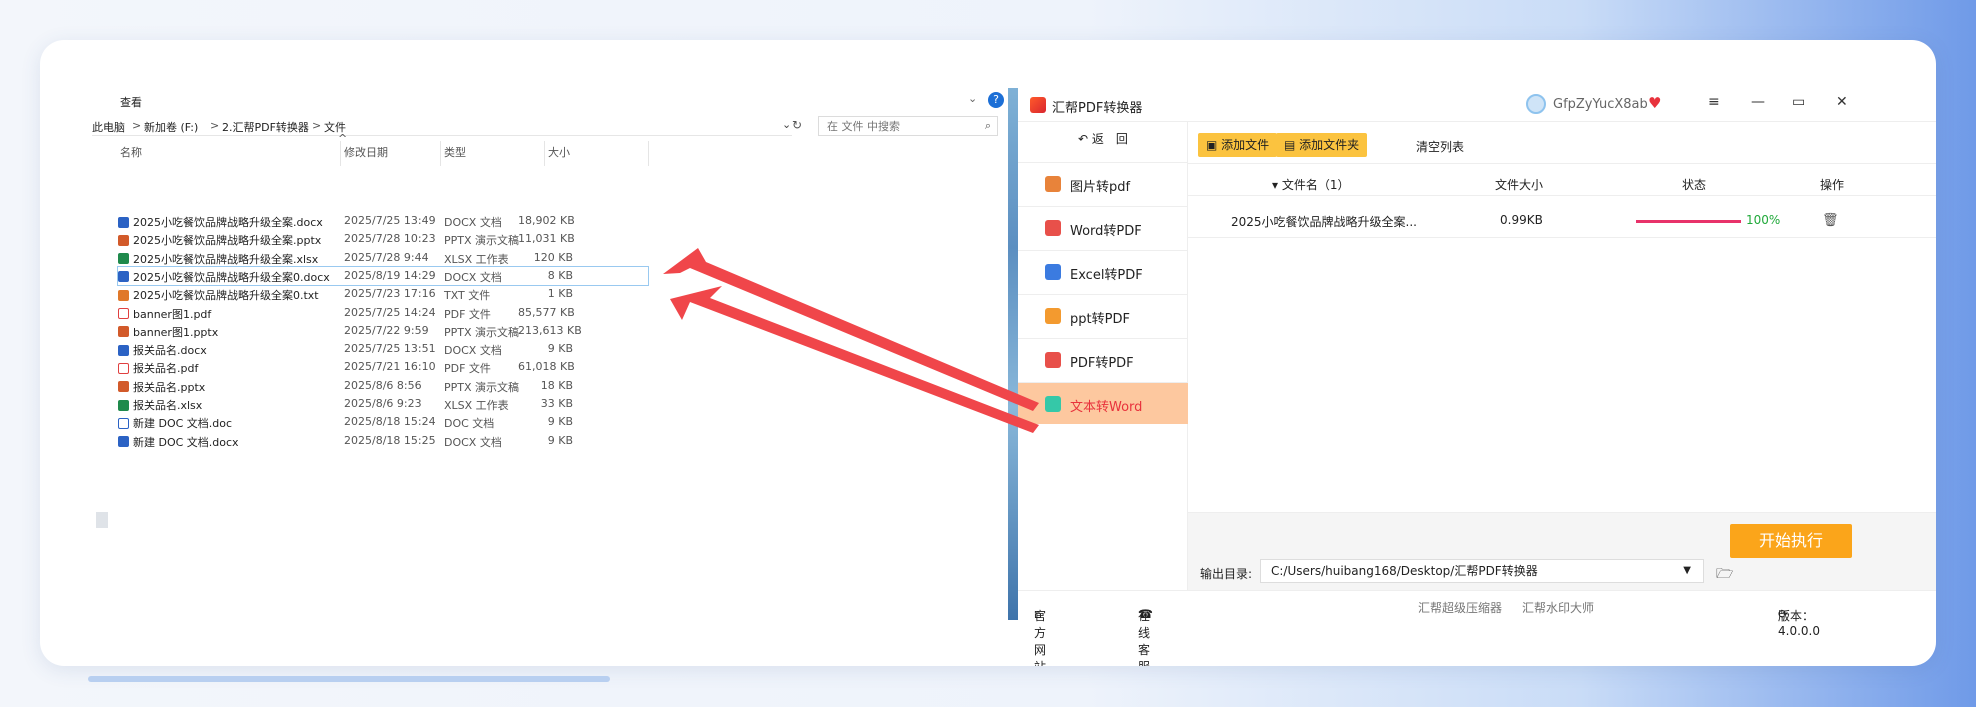  I want to click on back-arrow-icon: ↶, so click(1085, 139).